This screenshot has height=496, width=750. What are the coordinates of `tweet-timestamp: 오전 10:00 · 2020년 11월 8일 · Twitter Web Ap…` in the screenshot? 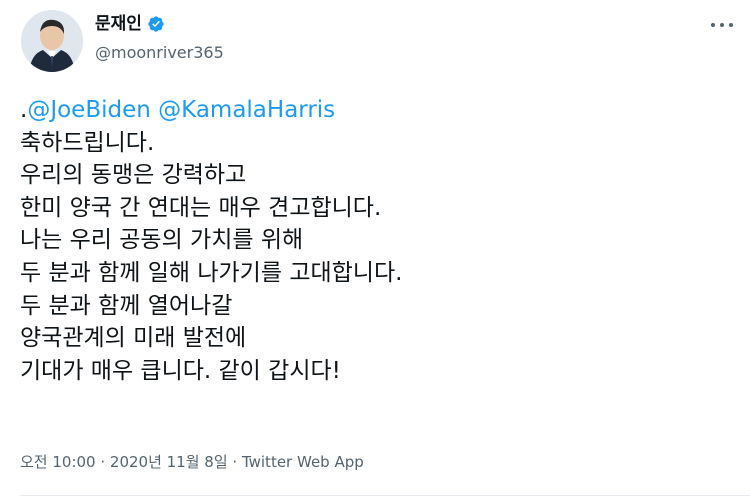 It's located at (192, 462).